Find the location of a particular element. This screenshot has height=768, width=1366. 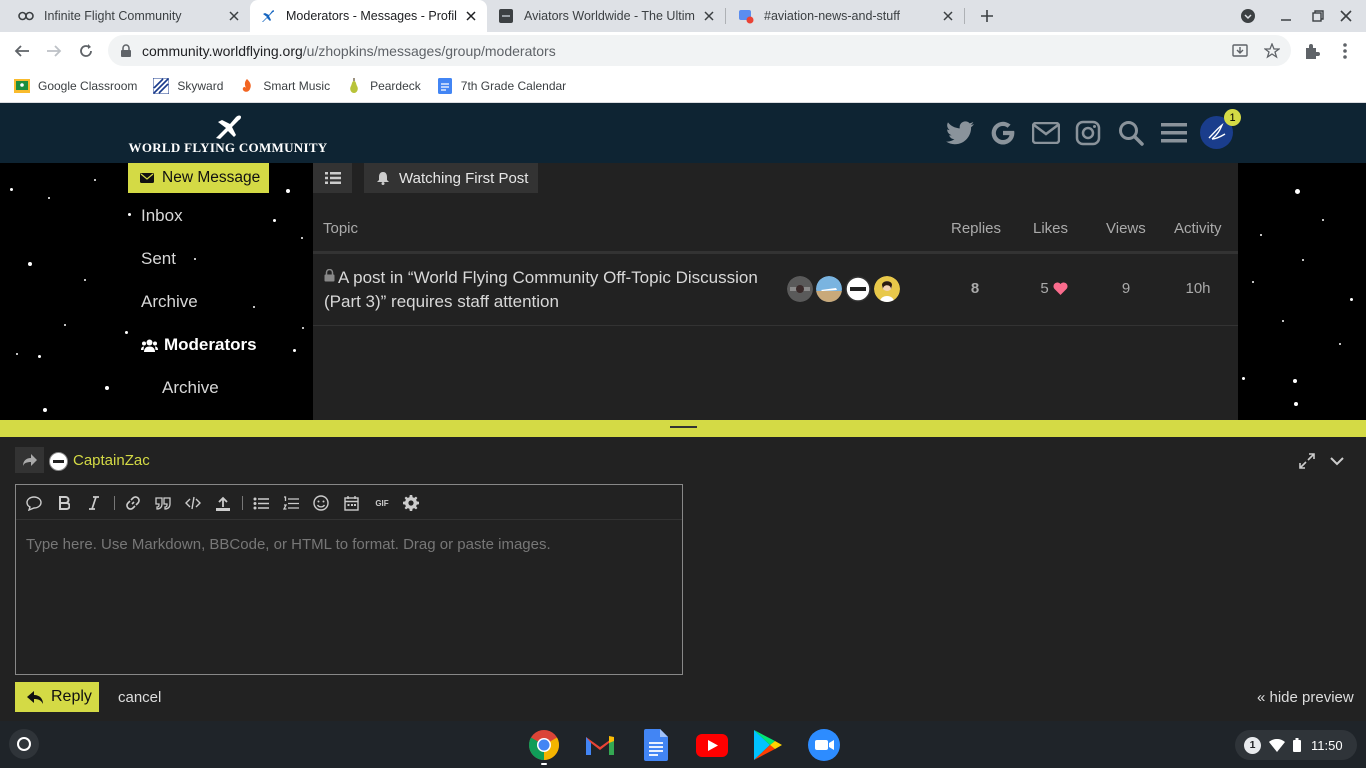

install-icon is located at coordinates (1240, 51).